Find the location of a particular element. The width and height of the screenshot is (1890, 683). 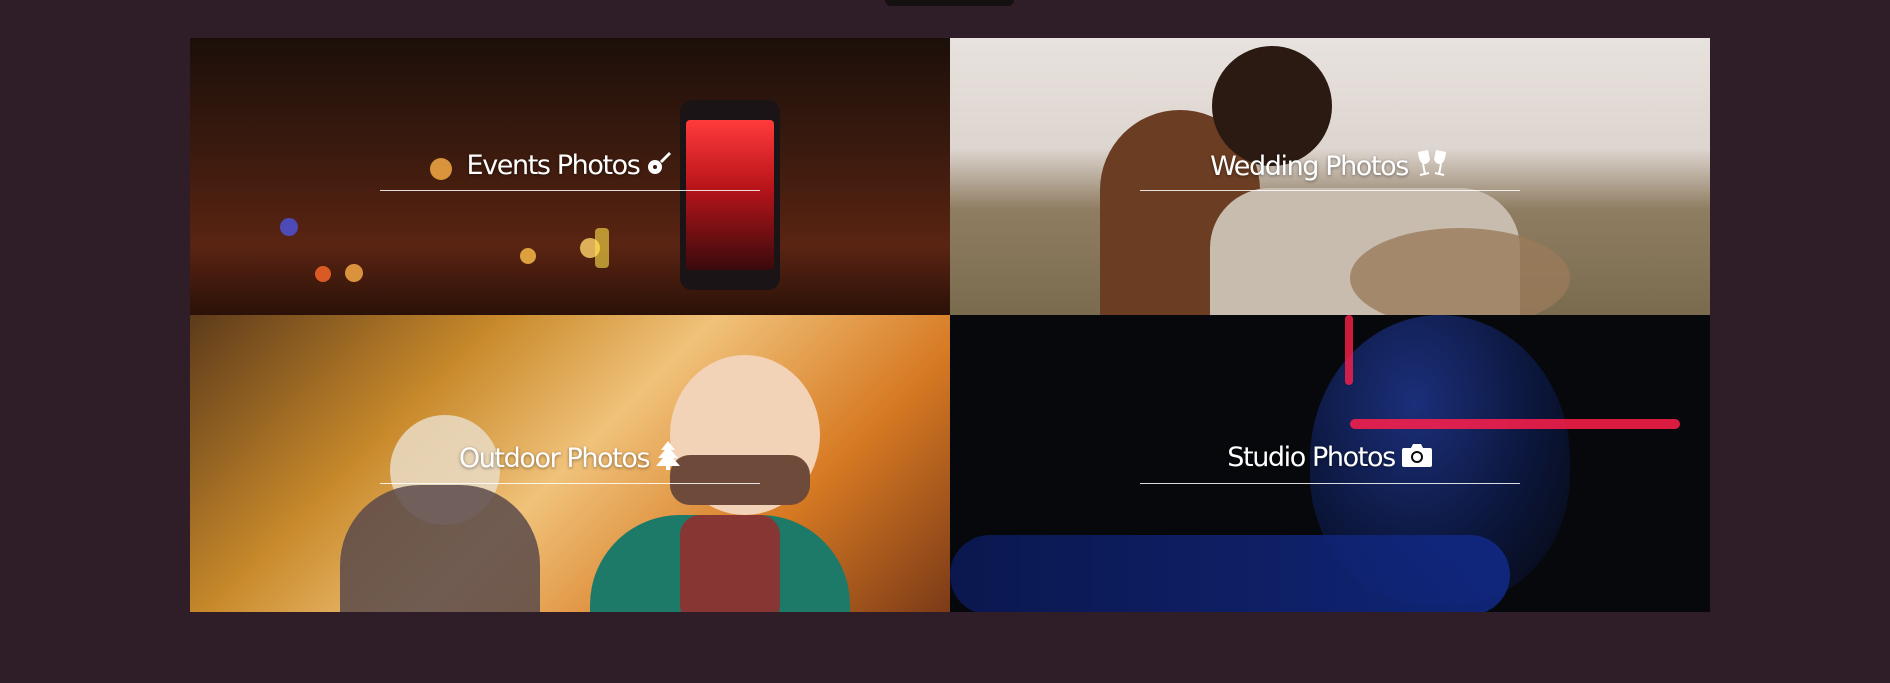

champagne-glasses-icon is located at coordinates (1432, 168).